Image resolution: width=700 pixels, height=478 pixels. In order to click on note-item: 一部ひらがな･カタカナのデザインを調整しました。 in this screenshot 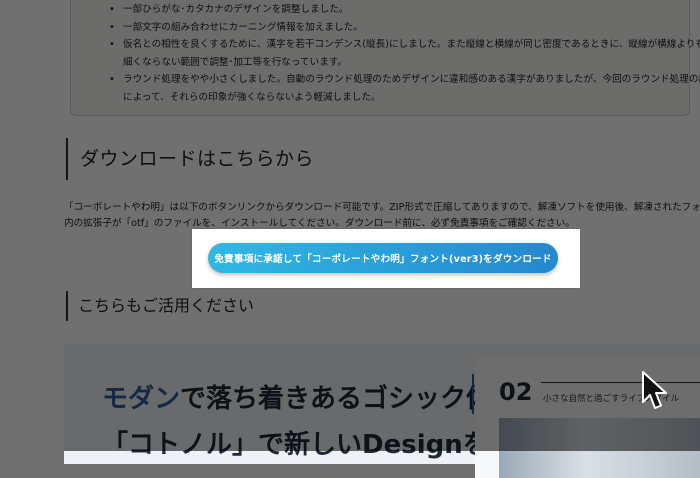, I will do `click(391, 10)`.